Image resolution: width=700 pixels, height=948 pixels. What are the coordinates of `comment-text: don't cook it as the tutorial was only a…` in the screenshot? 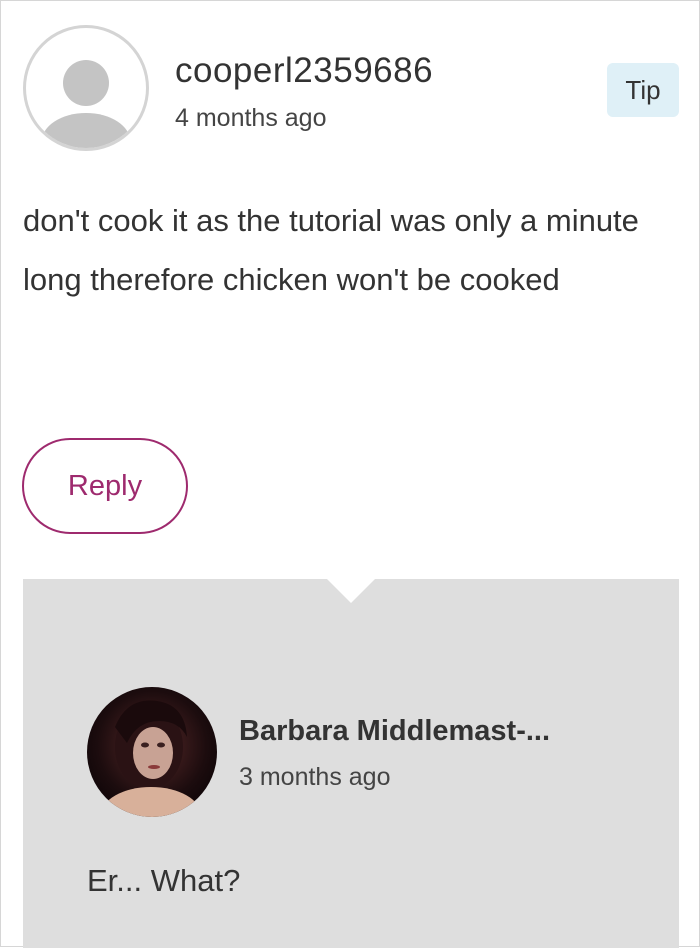 It's located at (331, 250).